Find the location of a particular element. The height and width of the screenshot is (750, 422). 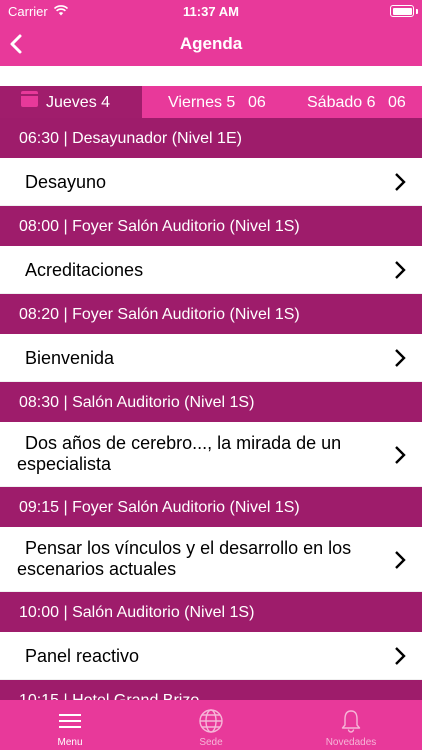

day-tabs: Jueves 4 Viernes 5 06 Sábado 6 06 is located at coordinates (211, 102).